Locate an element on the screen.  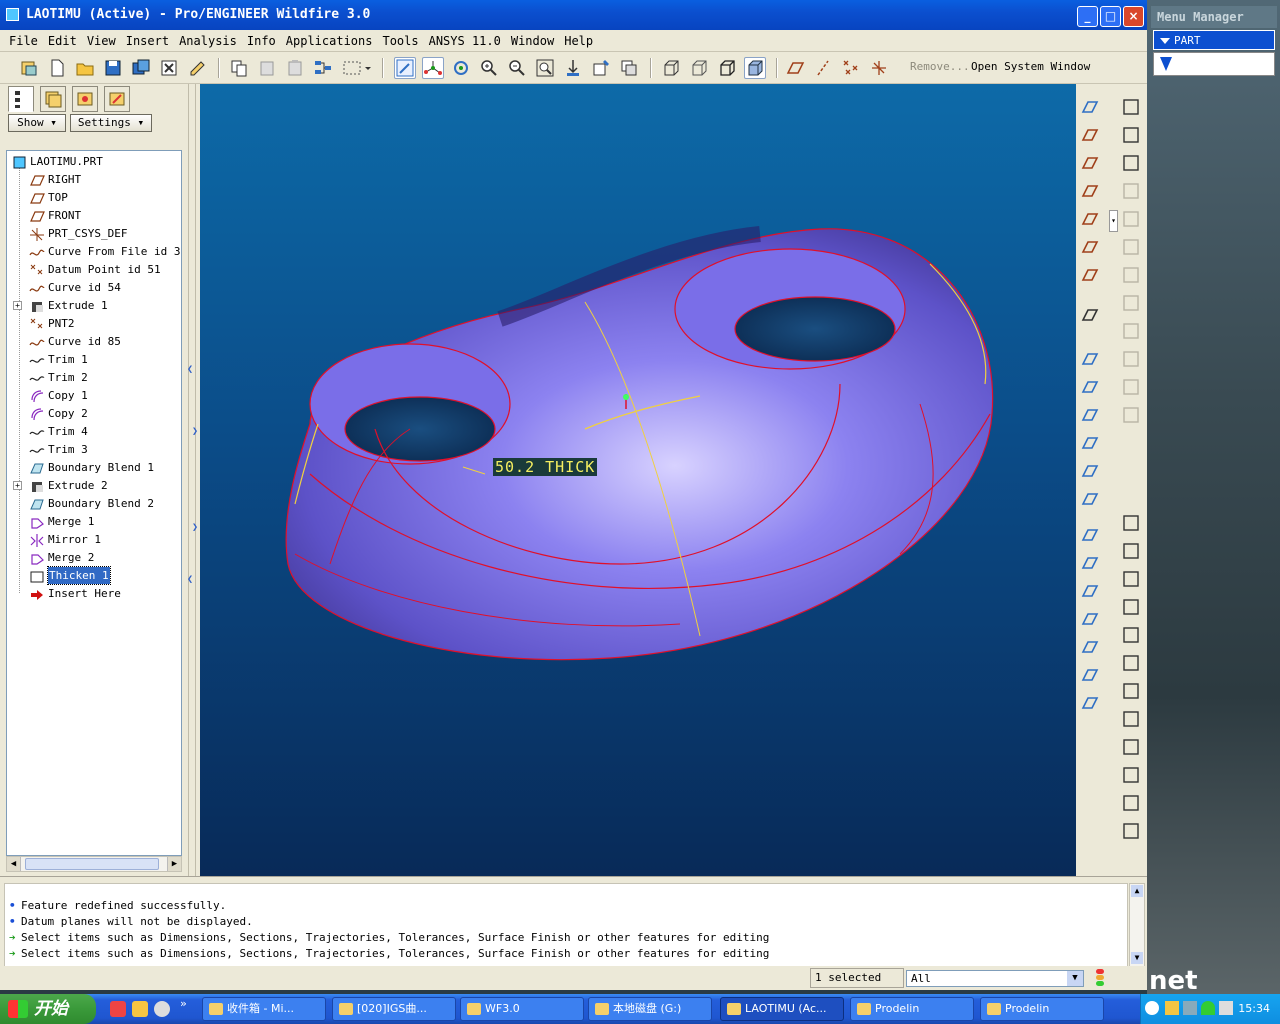
open-system-window-button: Open System Window is located at coordinates (1030, 66).